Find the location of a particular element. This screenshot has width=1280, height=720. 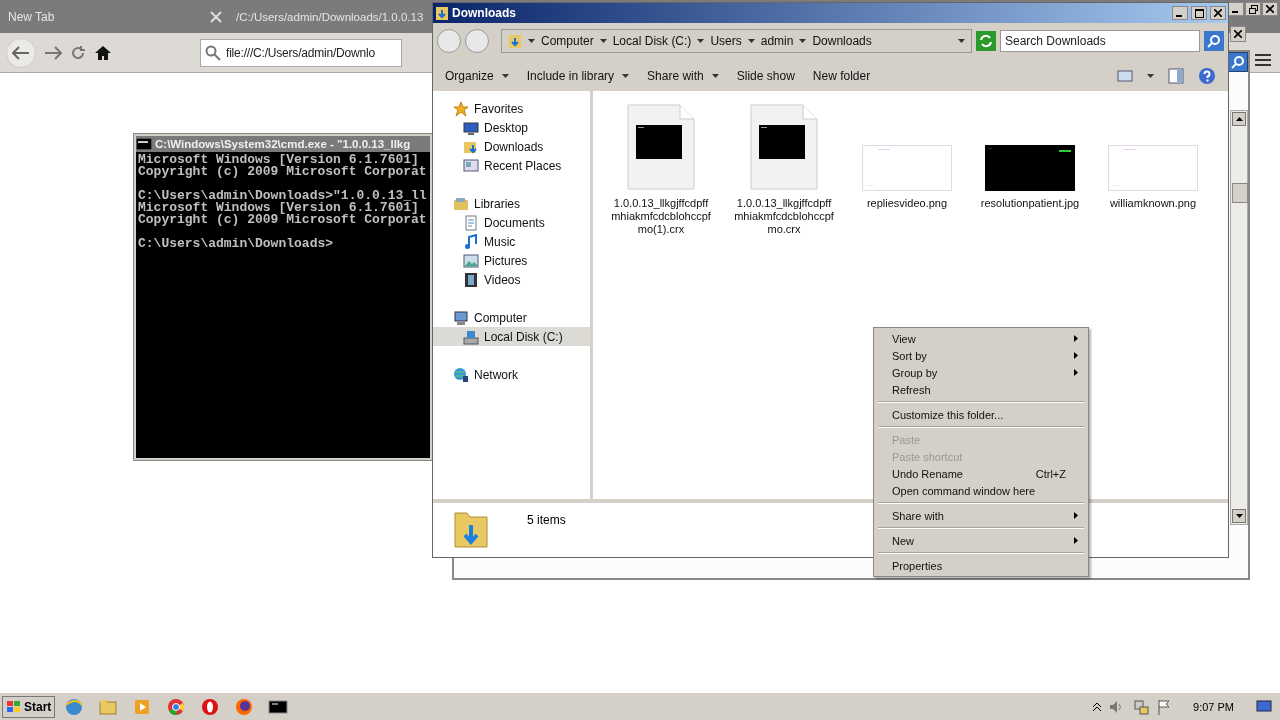

menu-item: View is located at coordinates (981, 338).